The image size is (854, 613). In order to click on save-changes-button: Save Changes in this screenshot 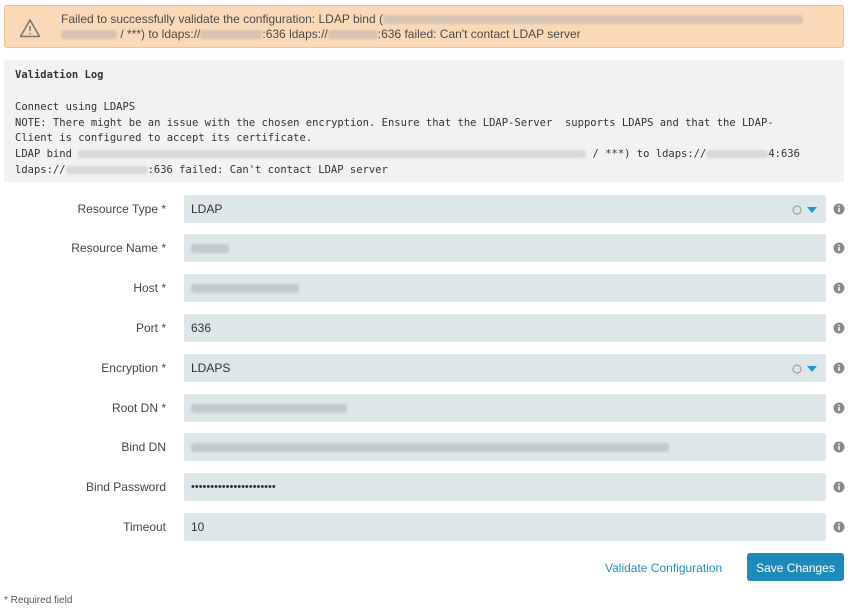, I will do `click(795, 567)`.